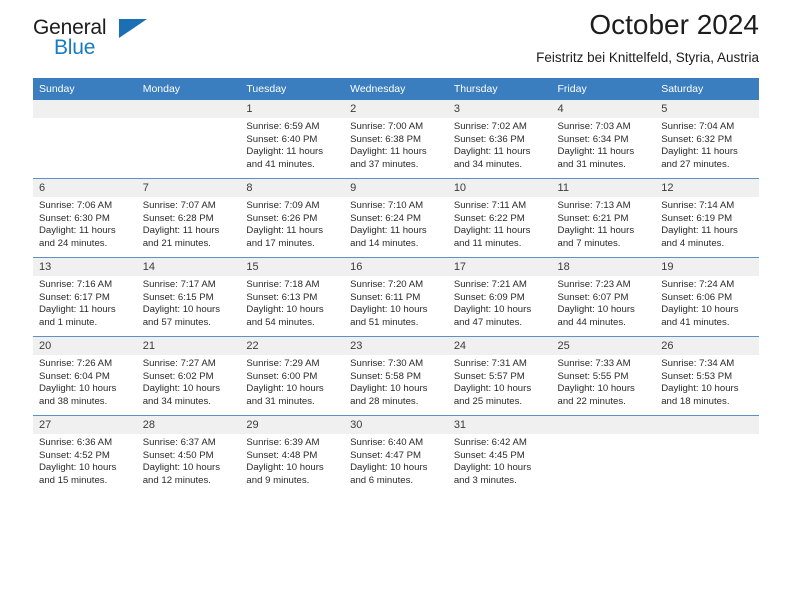 The width and height of the screenshot is (792, 612). What do you see at coordinates (76, 284) in the screenshot?
I see `sunrise-text: Sunrise: 7:16 AM` at bounding box center [76, 284].